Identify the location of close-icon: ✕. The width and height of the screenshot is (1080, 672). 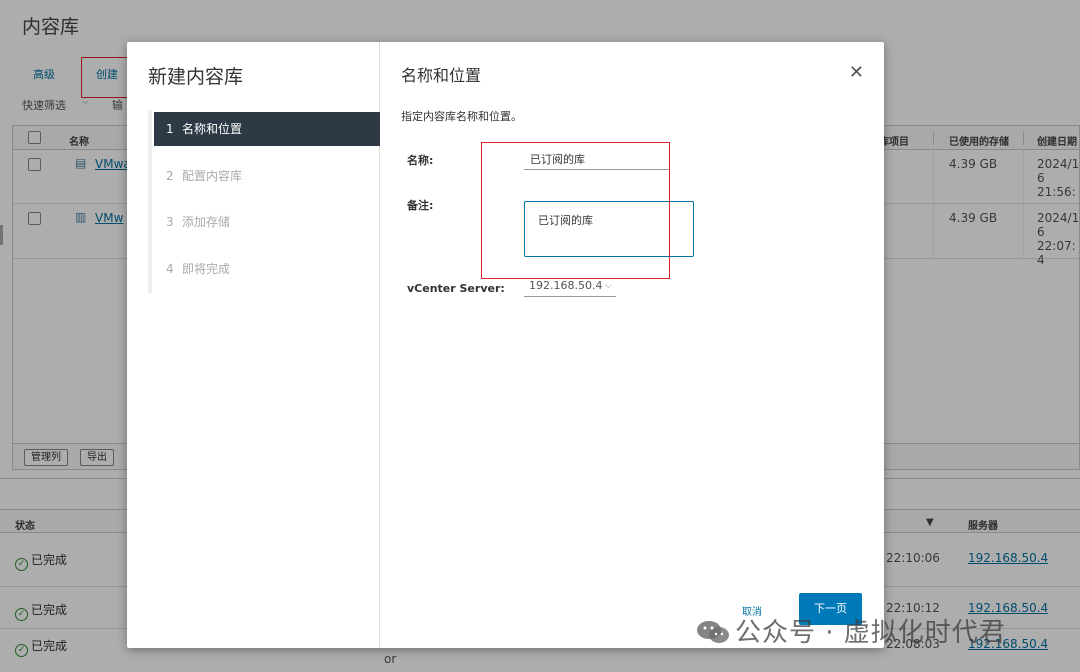
(856, 73).